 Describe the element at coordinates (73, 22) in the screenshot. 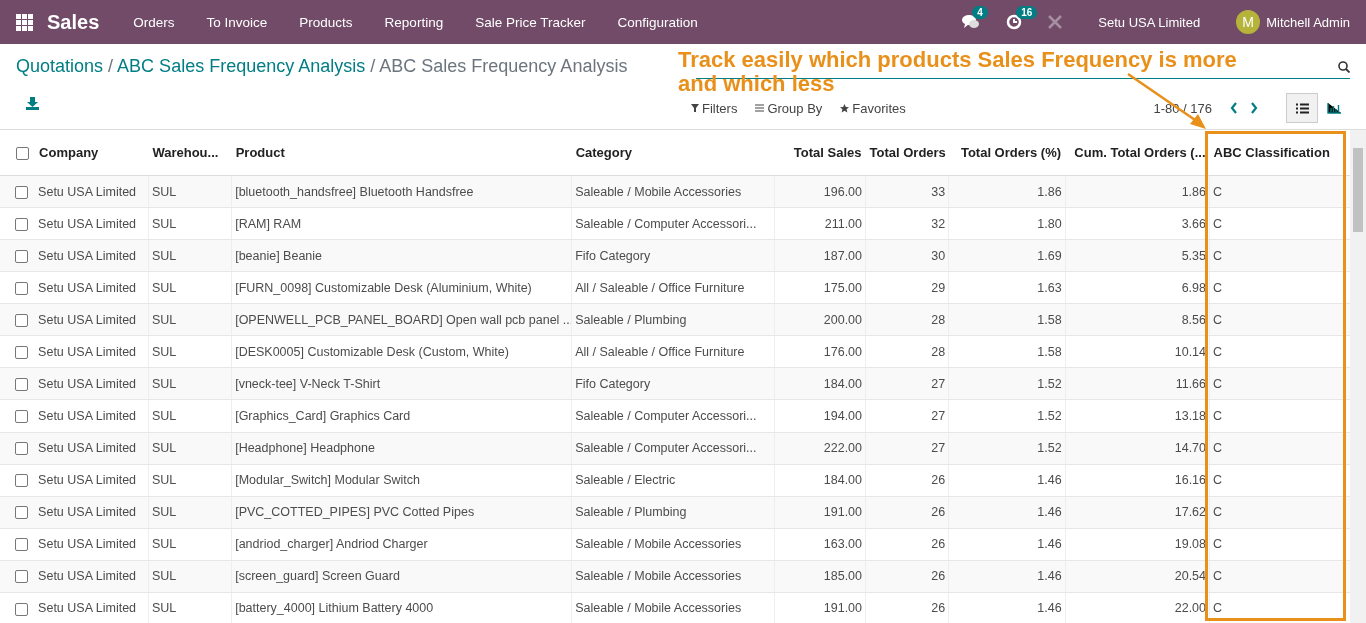

I see `app-title: Sales` at that location.